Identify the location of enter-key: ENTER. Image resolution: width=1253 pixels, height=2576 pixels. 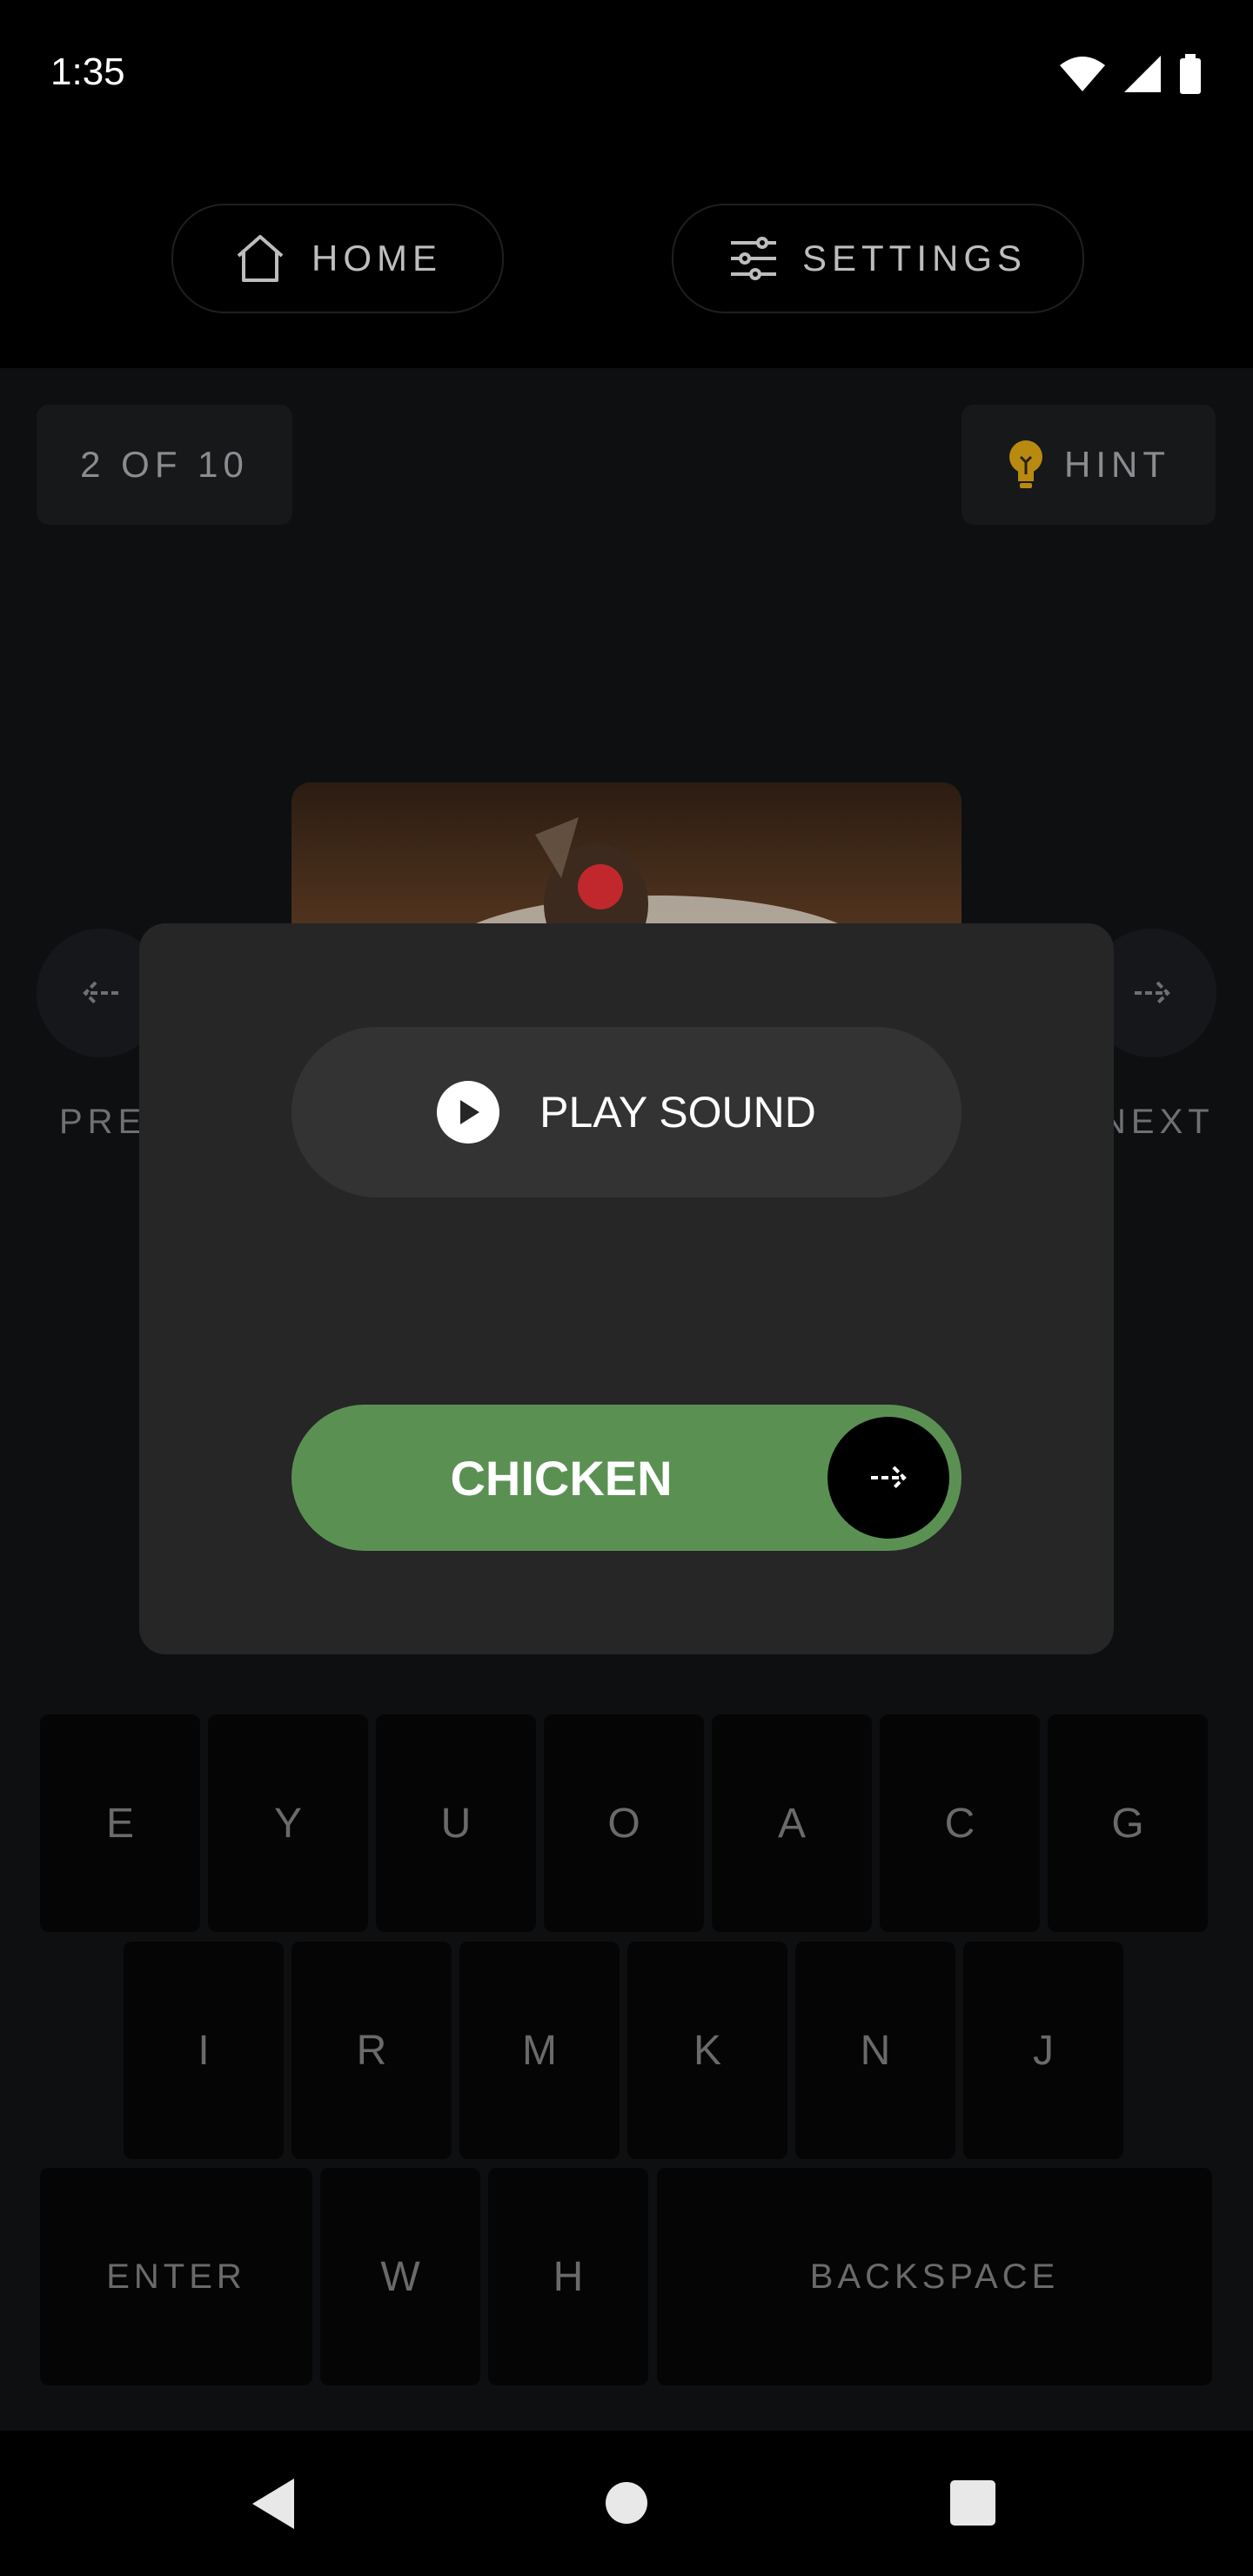
(176, 2276).